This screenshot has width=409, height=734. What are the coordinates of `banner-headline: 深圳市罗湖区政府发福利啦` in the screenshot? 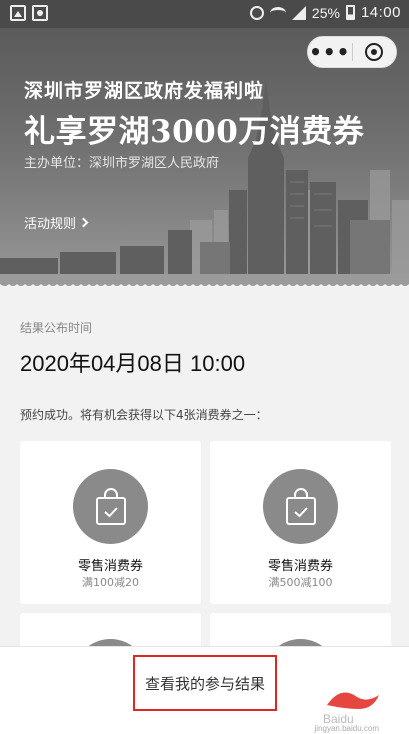 It's located at (144, 91).